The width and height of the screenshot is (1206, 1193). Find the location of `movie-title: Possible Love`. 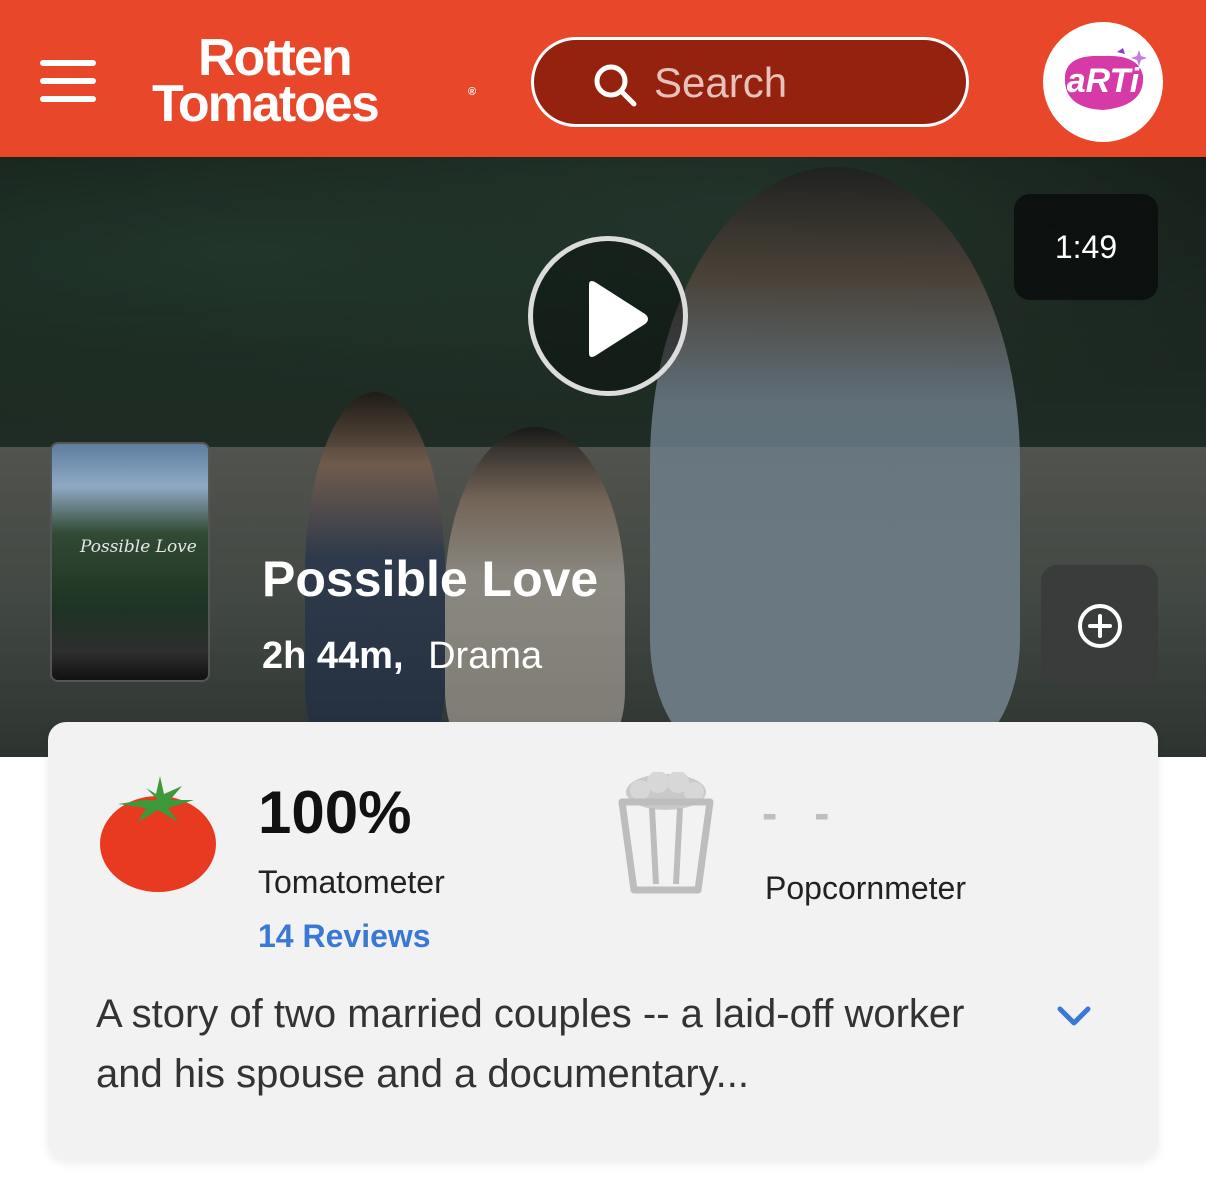

movie-title: Possible Love is located at coordinates (430, 579).